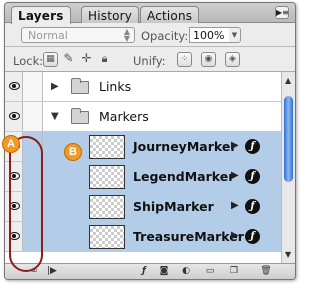 This screenshot has height=284, width=320. I want to click on blend-mode-value: Normal, so click(48, 35).